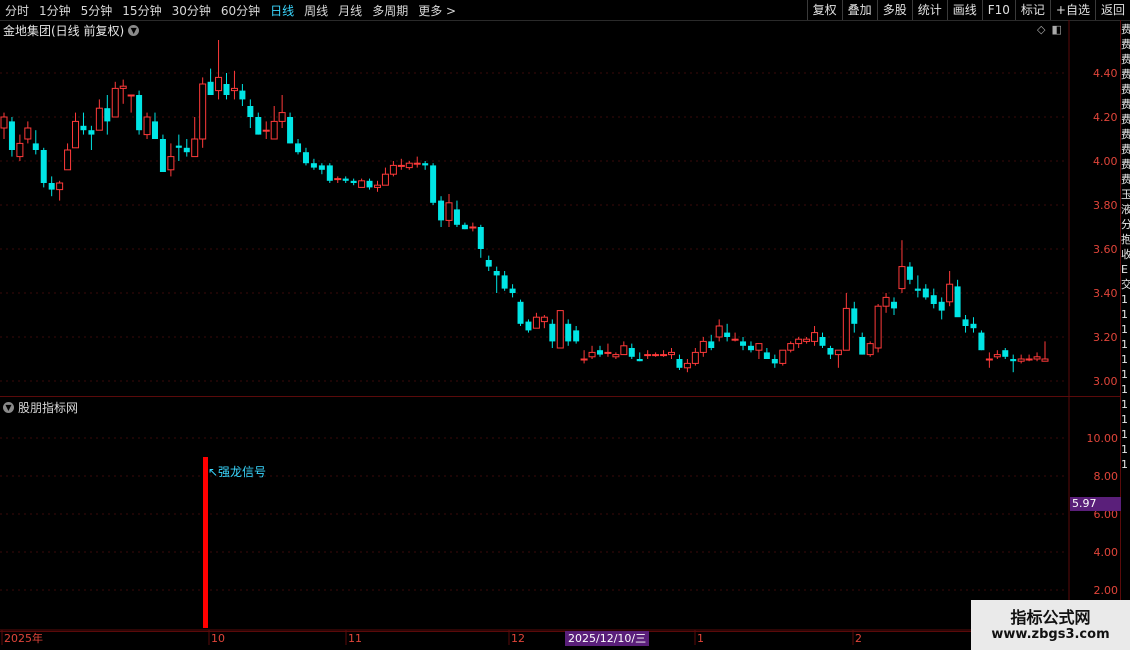 This screenshot has height=650, width=1130. I want to click on cursor-date-badge: 2025/12/10/三, so click(607, 638).